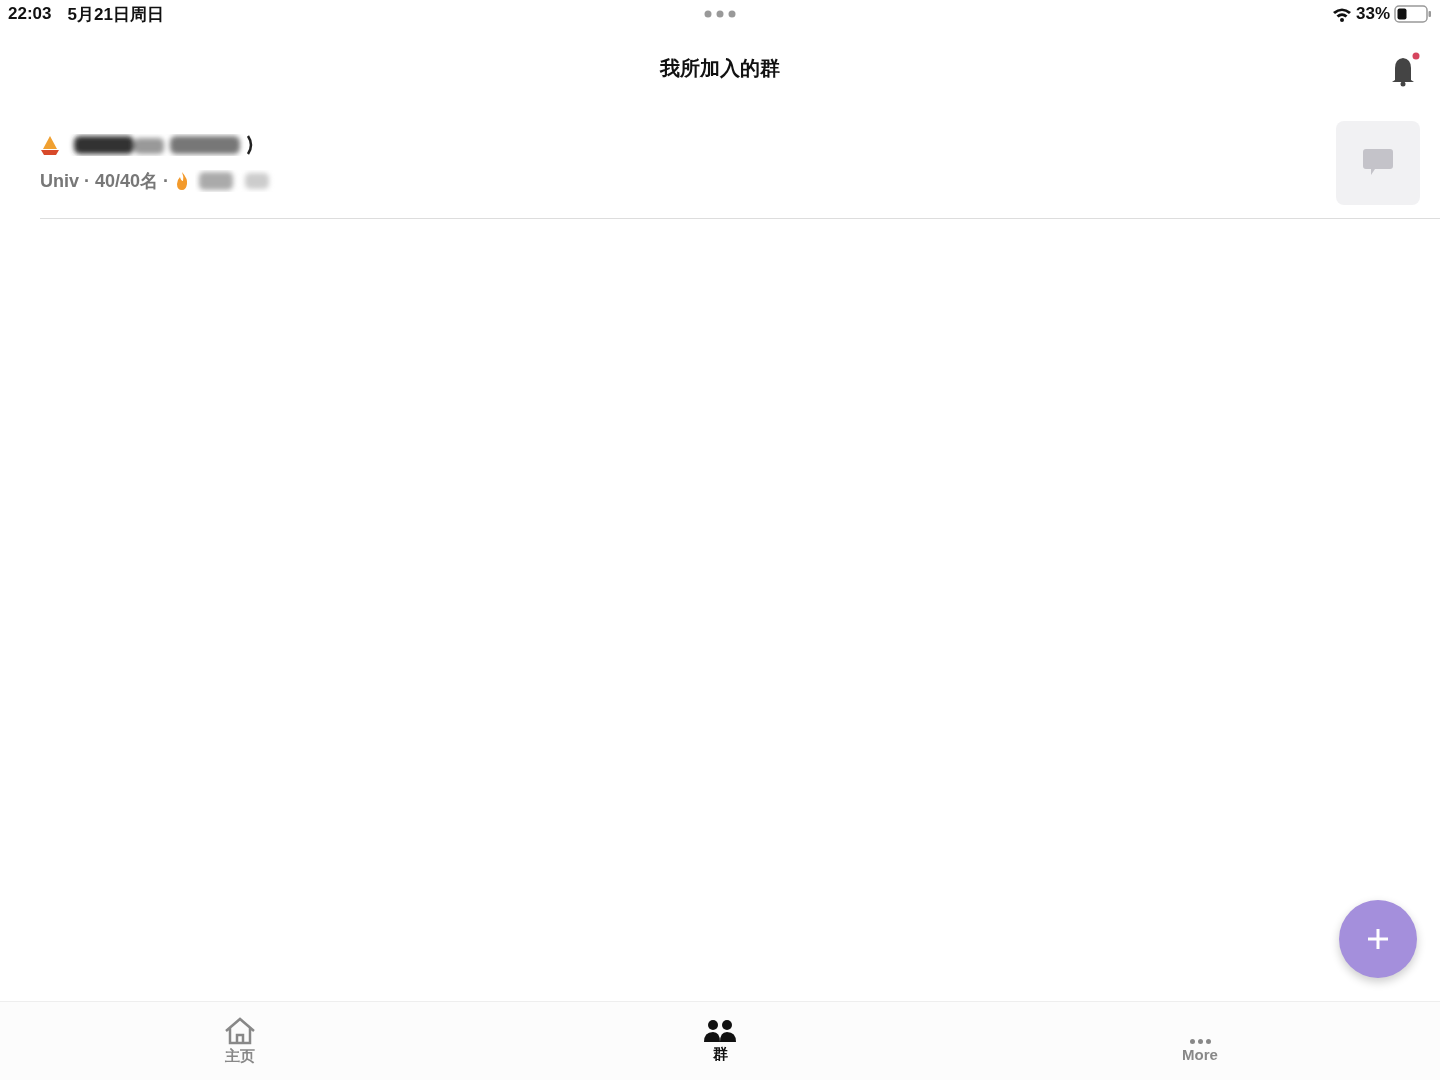 The width and height of the screenshot is (1440, 1080). Describe the element at coordinates (1372, 14) in the screenshot. I see `battery-percentage: 33%` at that location.